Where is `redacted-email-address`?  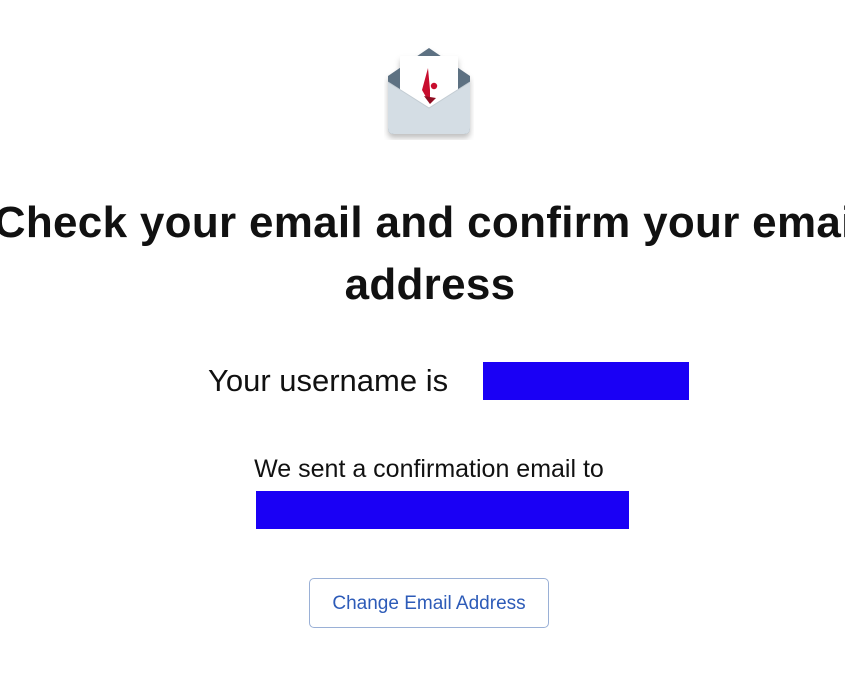
redacted-email-address is located at coordinates (442, 510).